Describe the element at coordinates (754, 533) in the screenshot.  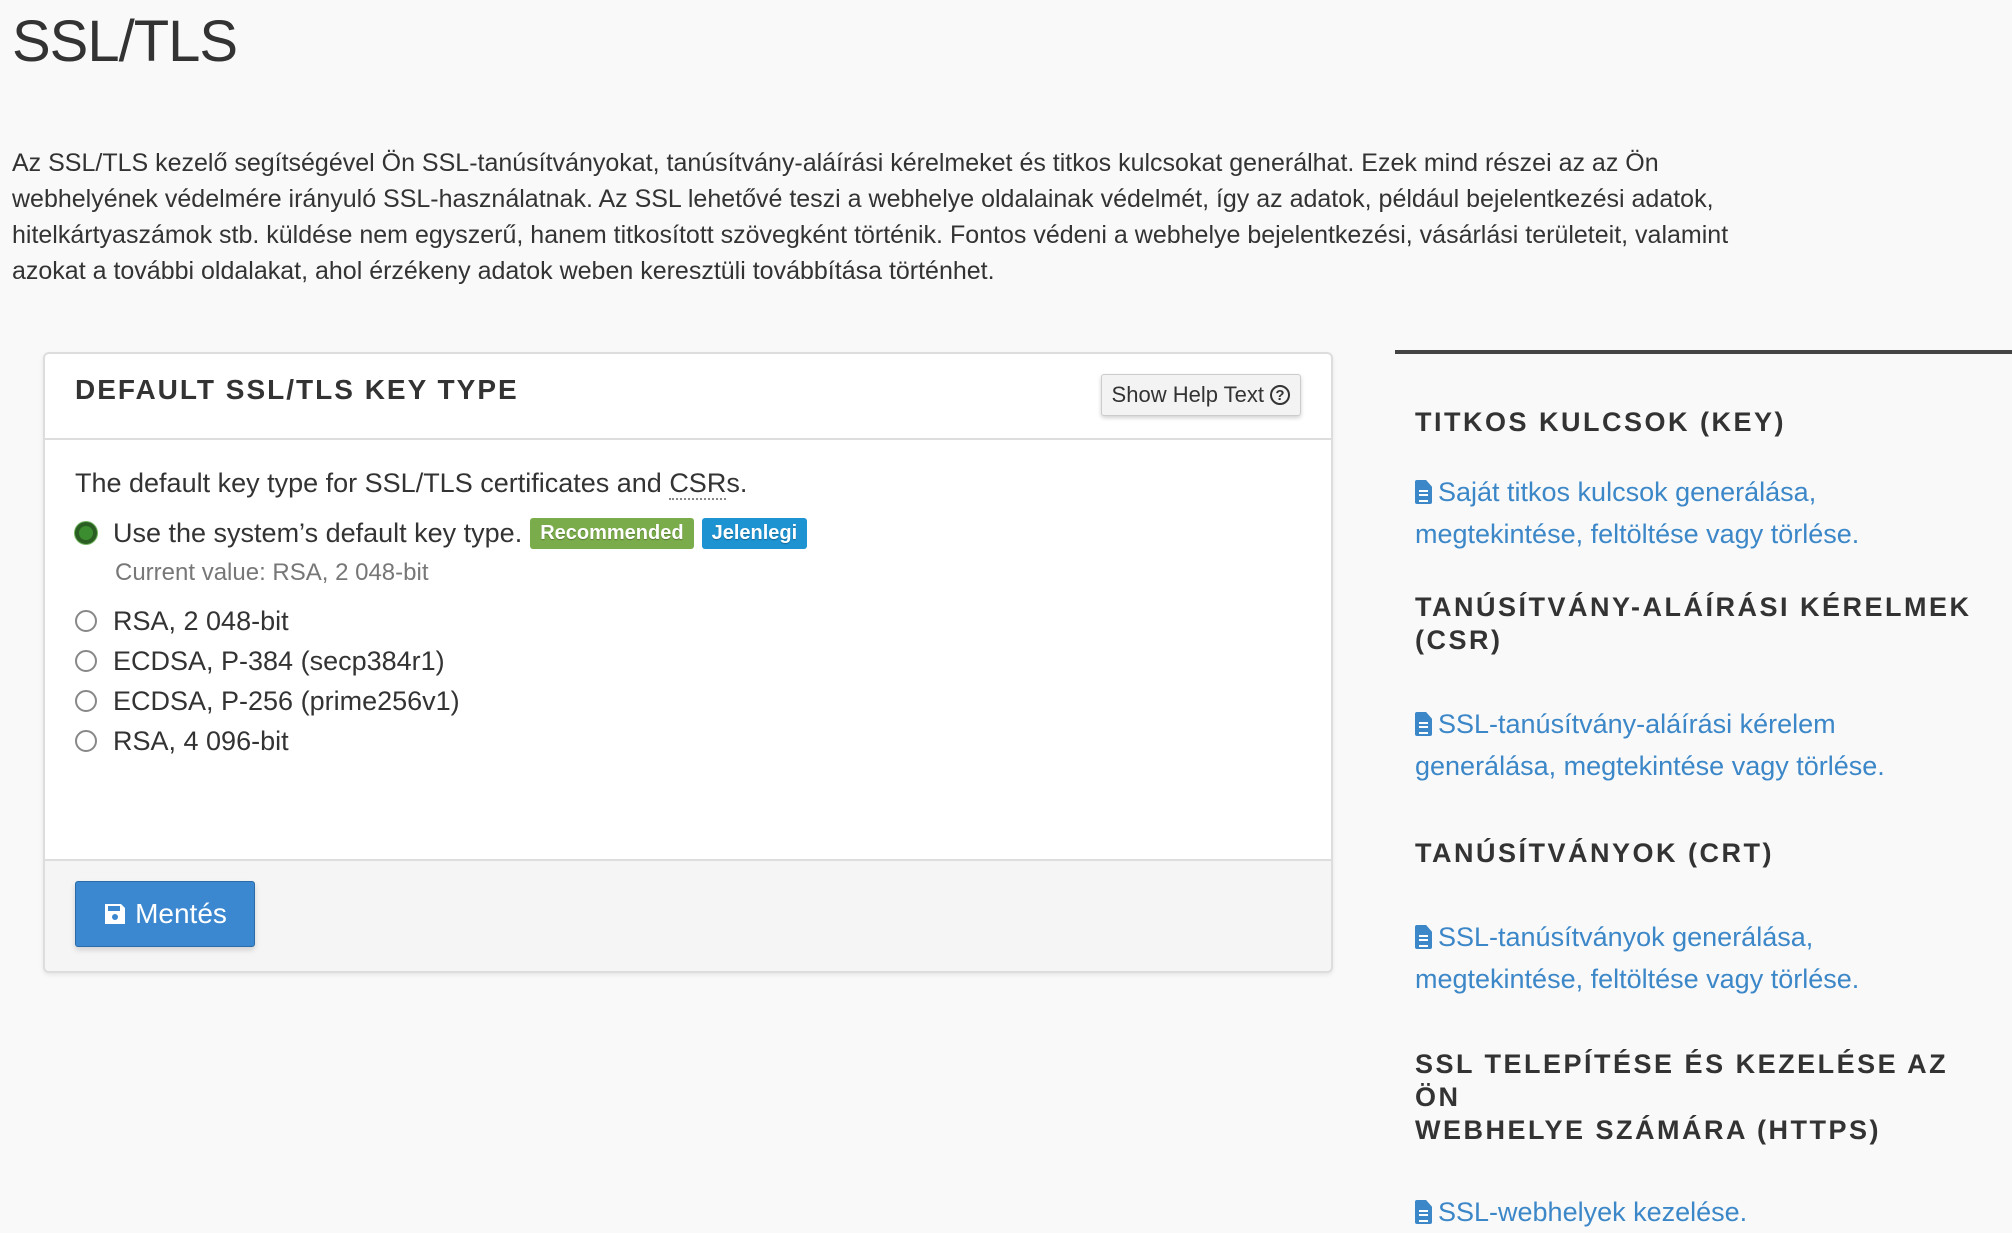
I see `current-badge: Jelenlegi` at that location.